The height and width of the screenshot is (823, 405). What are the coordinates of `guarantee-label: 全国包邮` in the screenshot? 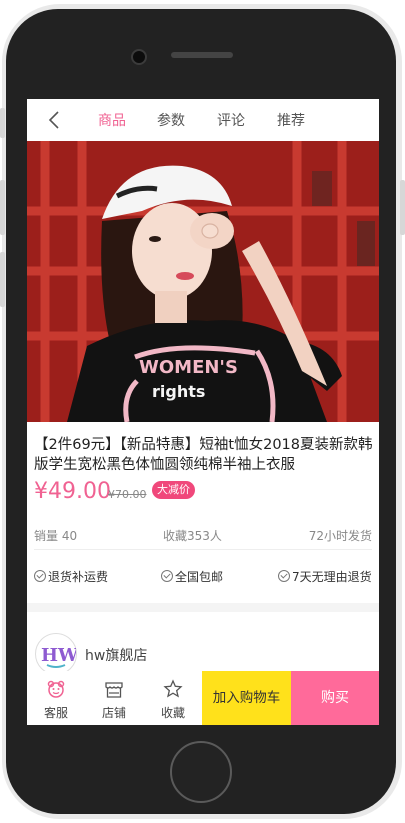 It's located at (199, 577).